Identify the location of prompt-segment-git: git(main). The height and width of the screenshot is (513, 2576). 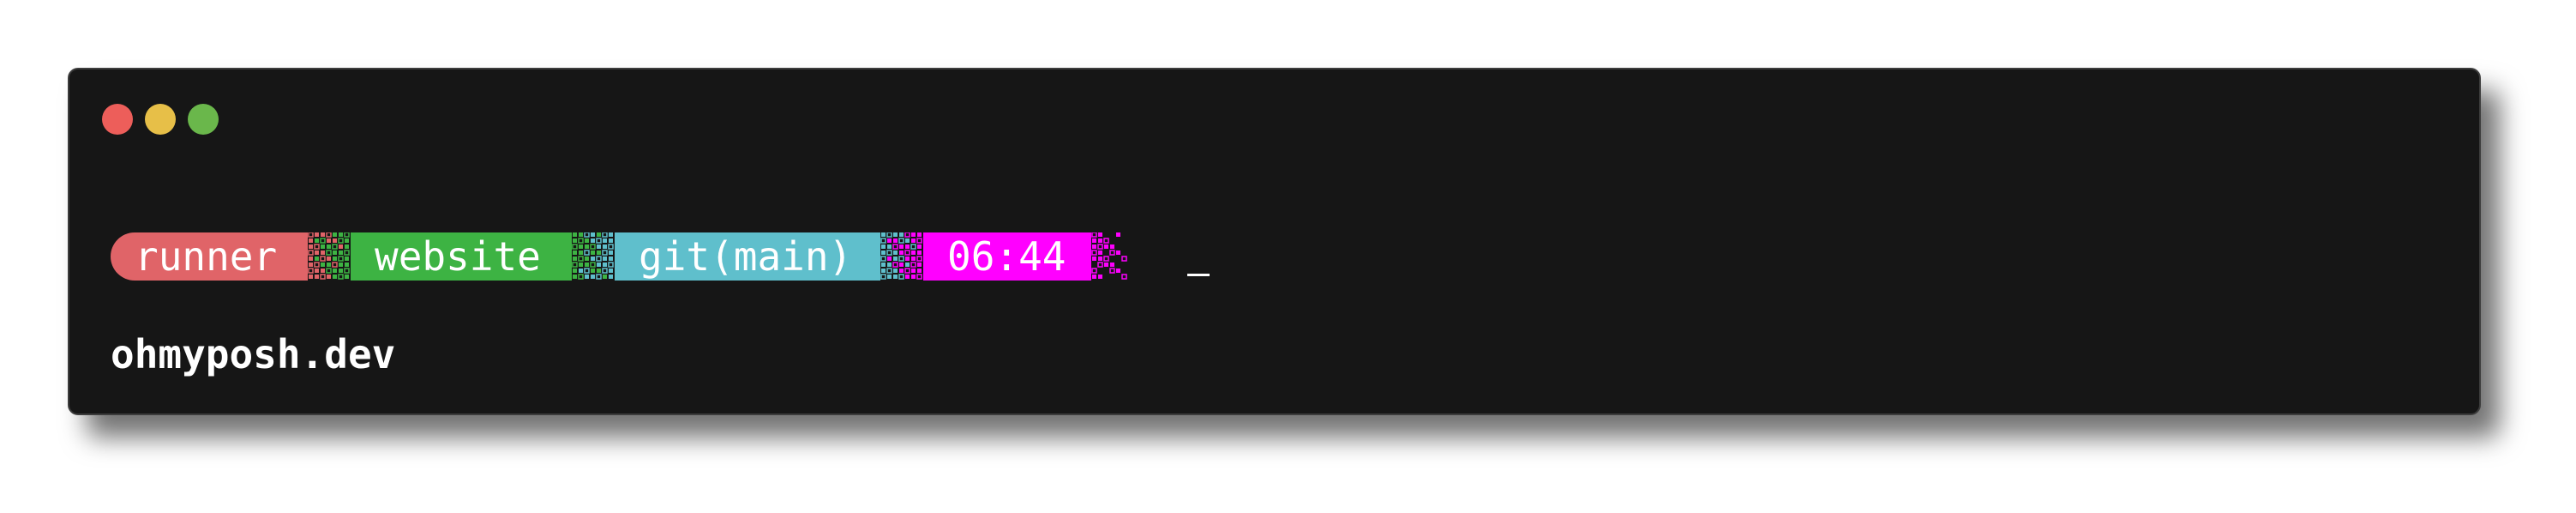
(747, 256).